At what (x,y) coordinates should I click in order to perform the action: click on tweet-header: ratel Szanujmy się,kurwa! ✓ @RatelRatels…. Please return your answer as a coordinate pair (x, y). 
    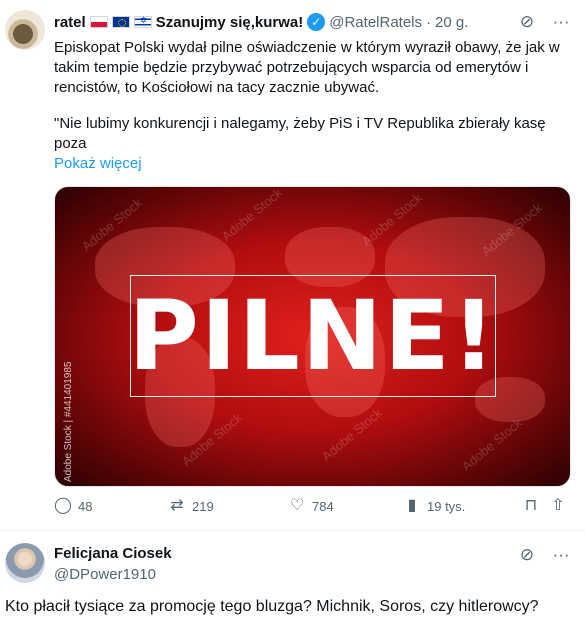
    Looking at the image, I should click on (261, 22).